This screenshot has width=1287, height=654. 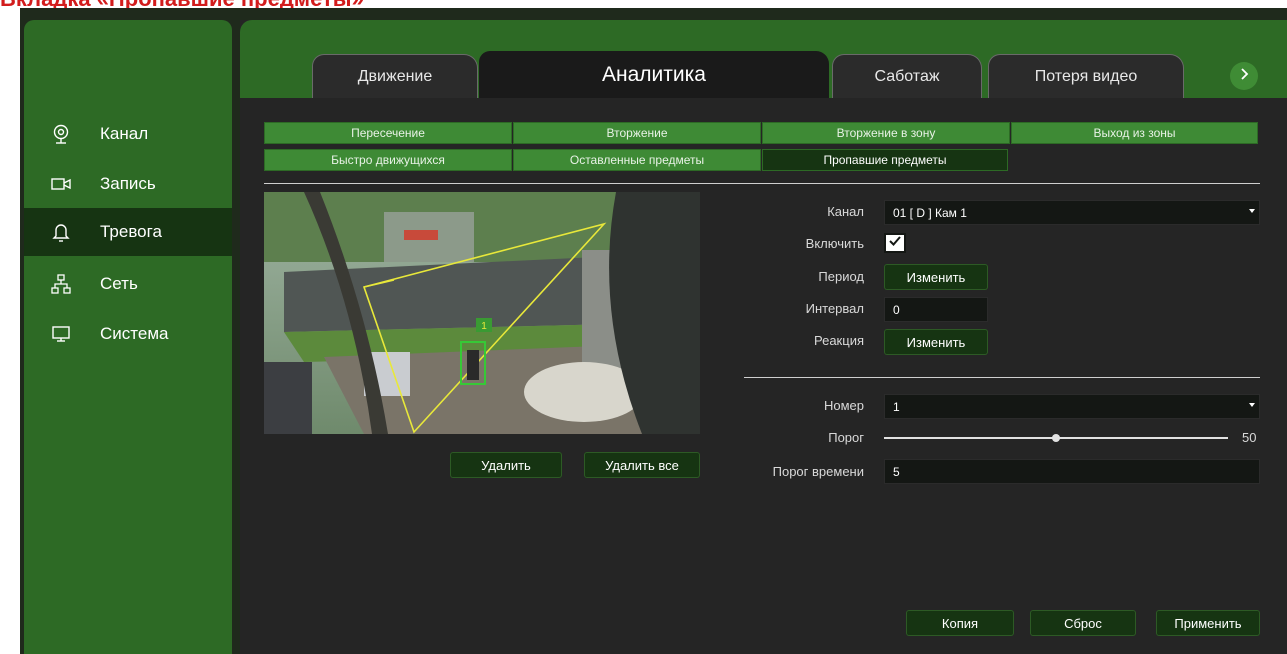 What do you see at coordinates (896, 471) in the screenshot?
I see `time-threshold-value: 5` at bounding box center [896, 471].